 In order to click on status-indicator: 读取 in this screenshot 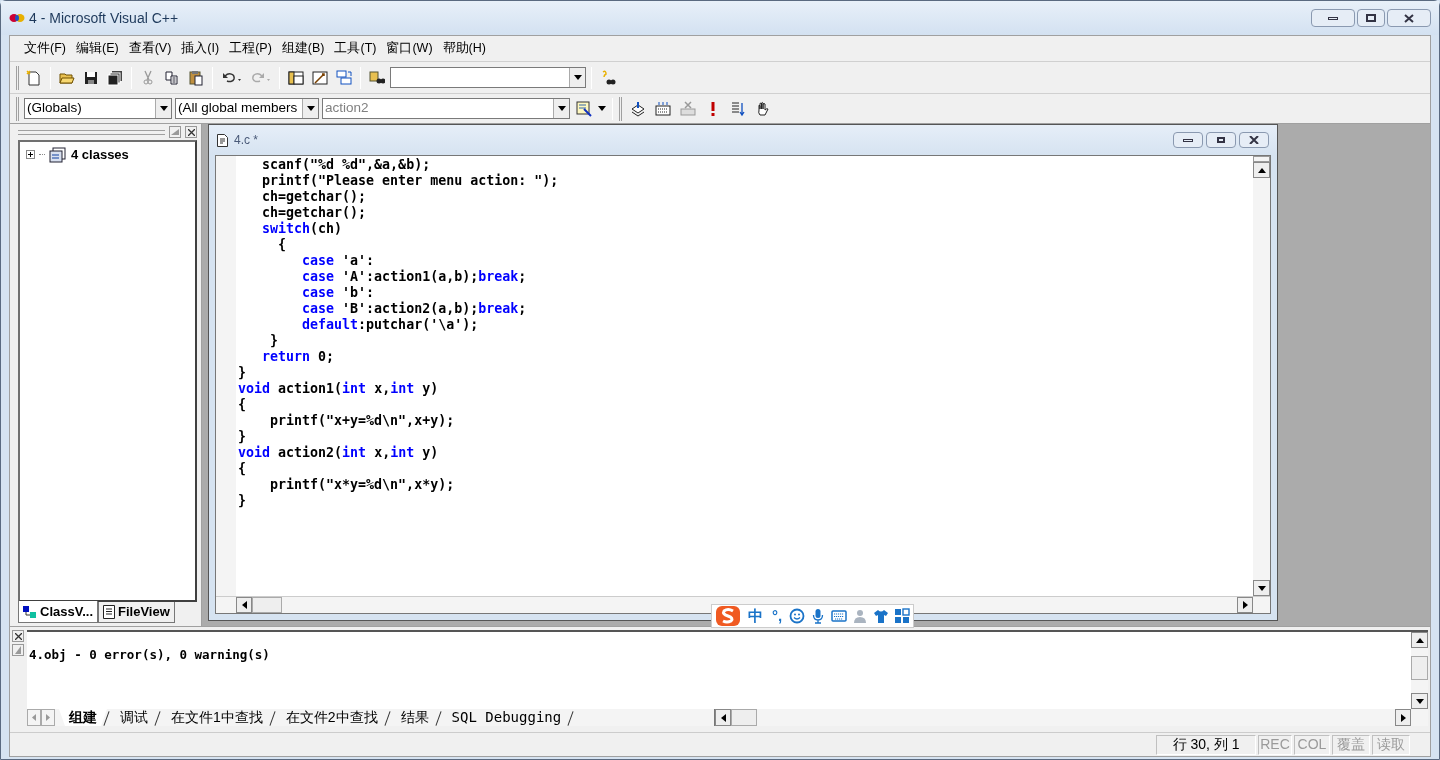, I will do `click(1391, 744)`.